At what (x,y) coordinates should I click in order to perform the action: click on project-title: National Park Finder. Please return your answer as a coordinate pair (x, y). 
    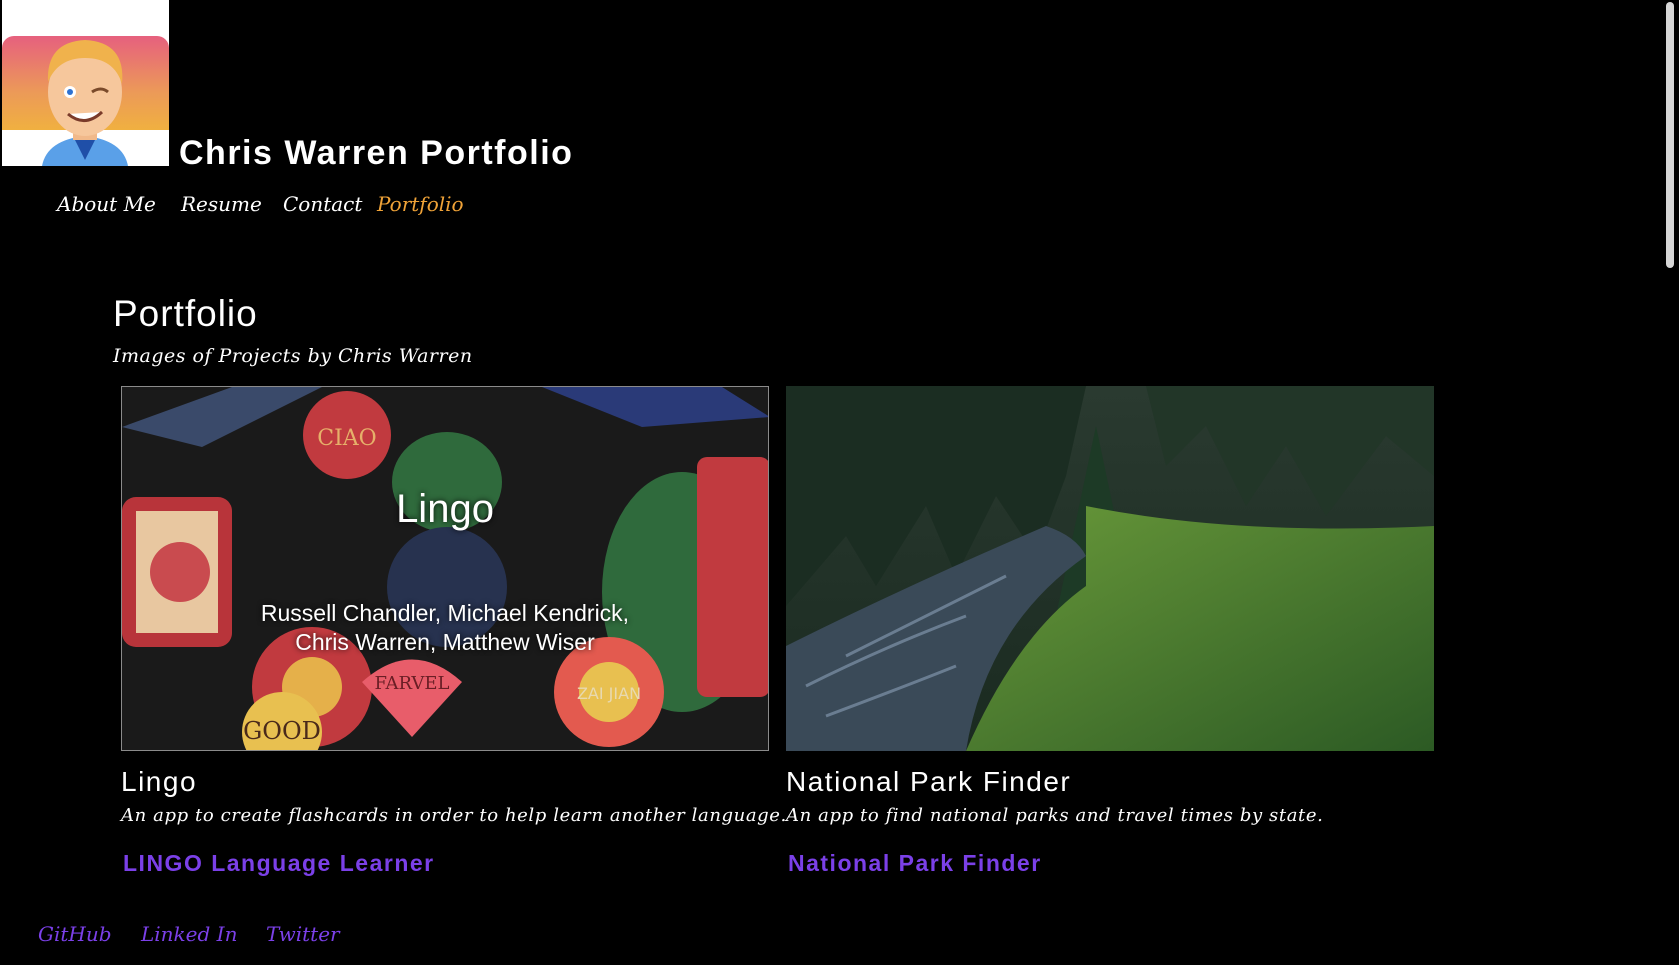
    Looking at the image, I should click on (929, 781).